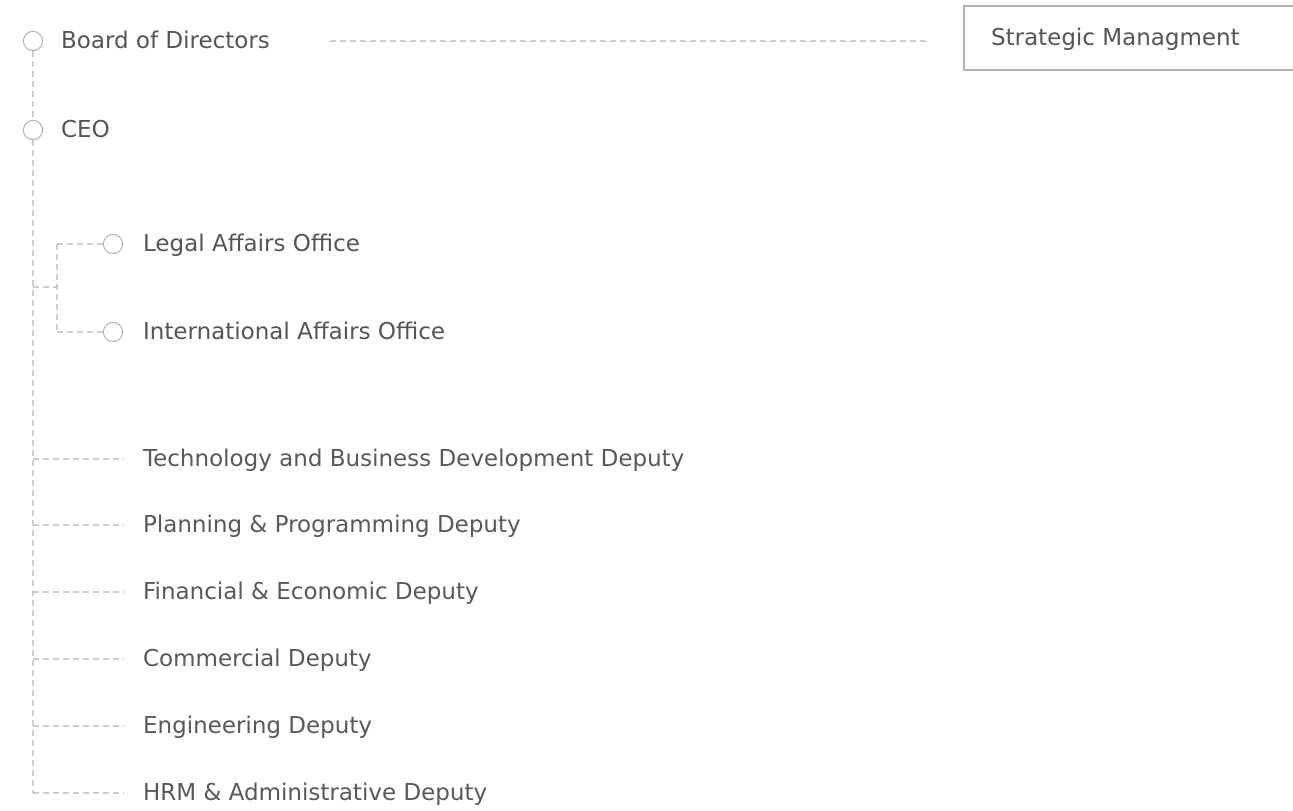 This screenshot has height=811, width=1293. What do you see at coordinates (332, 525) in the screenshot?
I see `deputy-planning-label: Planning & Programming Deputy` at bounding box center [332, 525].